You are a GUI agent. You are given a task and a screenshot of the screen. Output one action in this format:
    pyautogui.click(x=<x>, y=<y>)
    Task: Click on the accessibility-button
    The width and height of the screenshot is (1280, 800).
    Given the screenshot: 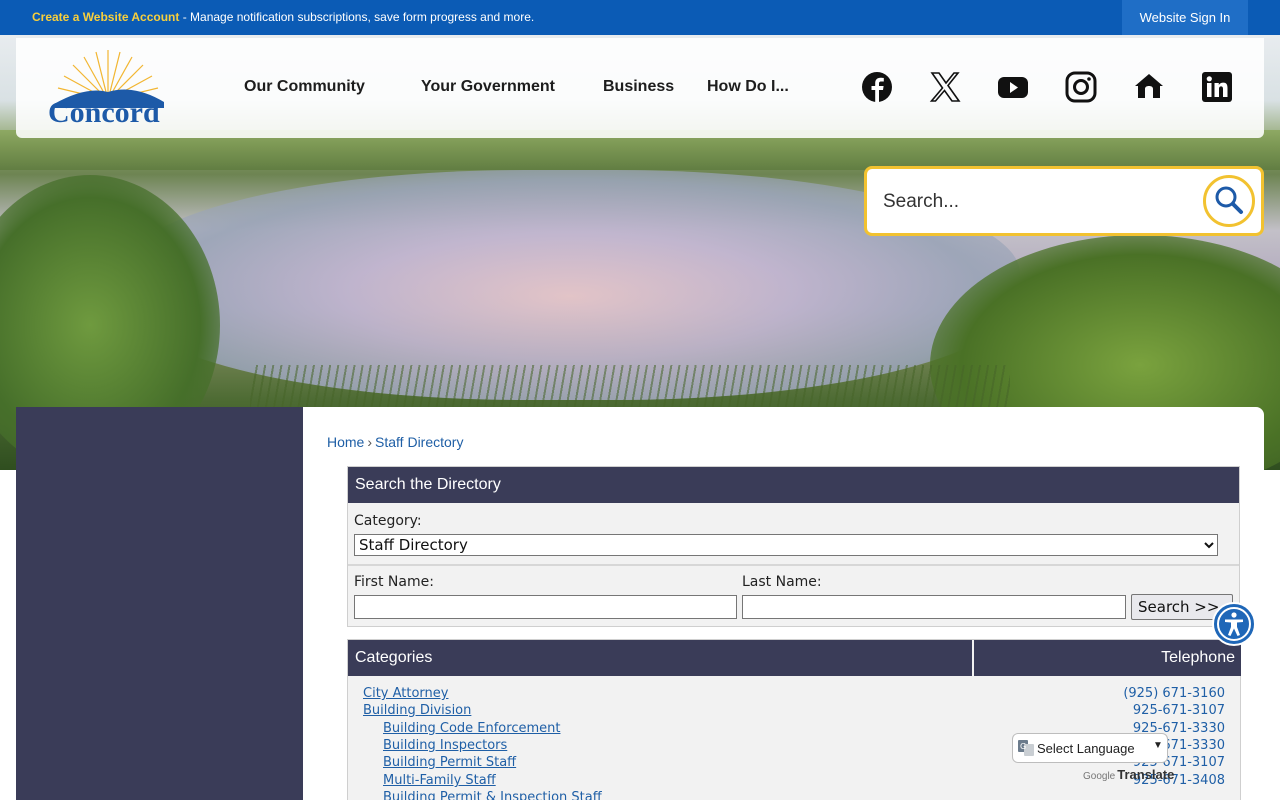 What is the action you would take?
    pyautogui.click(x=1234, y=624)
    